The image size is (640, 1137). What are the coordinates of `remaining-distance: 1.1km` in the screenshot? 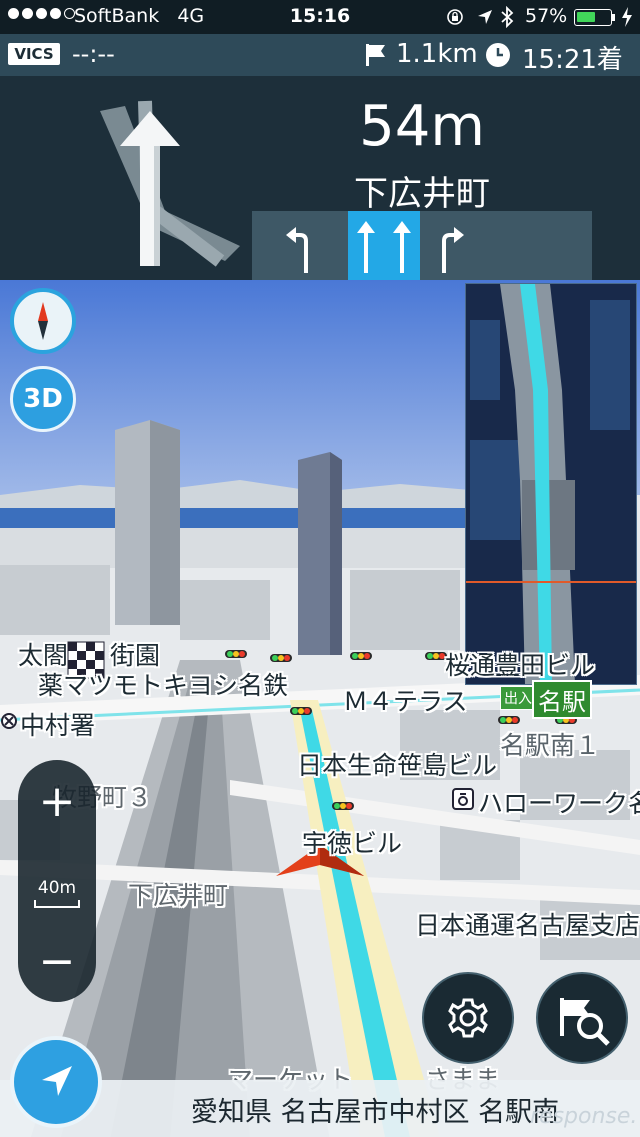 It's located at (437, 54).